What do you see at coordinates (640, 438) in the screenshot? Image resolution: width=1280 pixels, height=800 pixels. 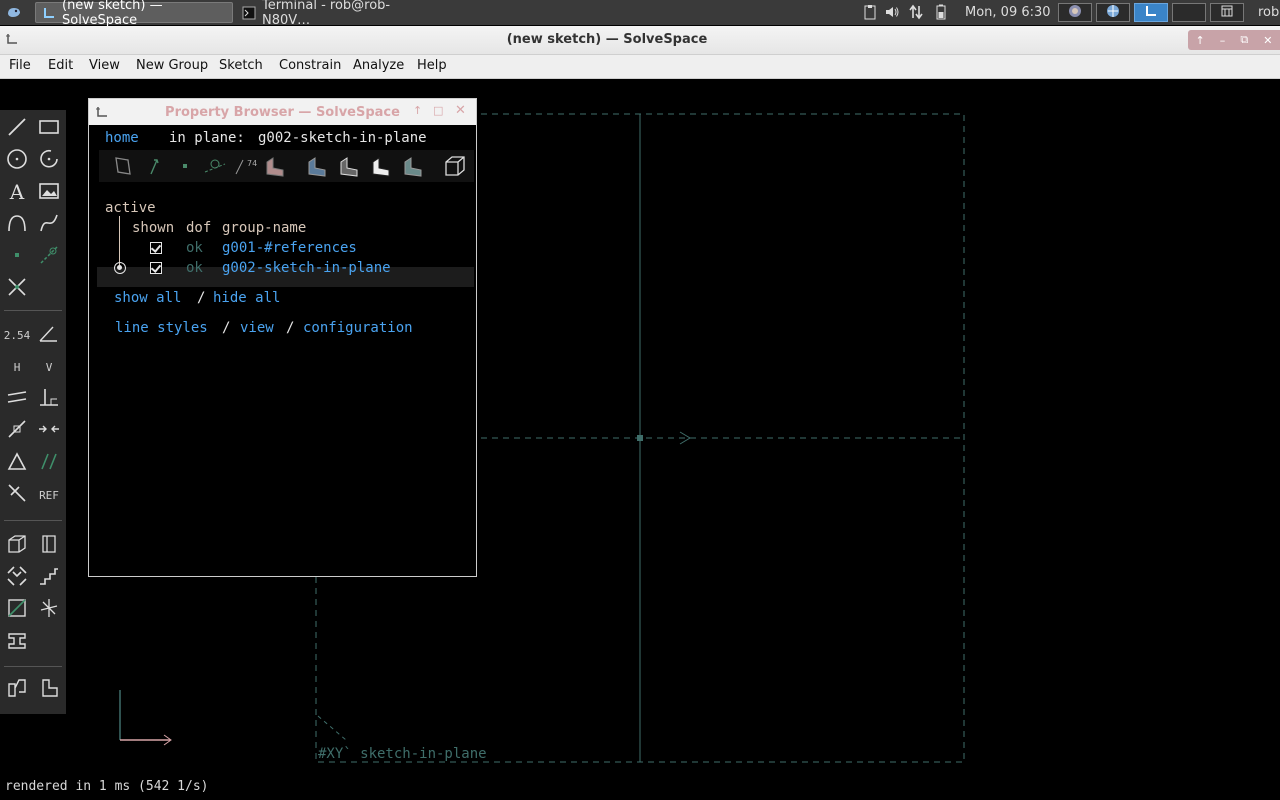 I see `origin-point` at bounding box center [640, 438].